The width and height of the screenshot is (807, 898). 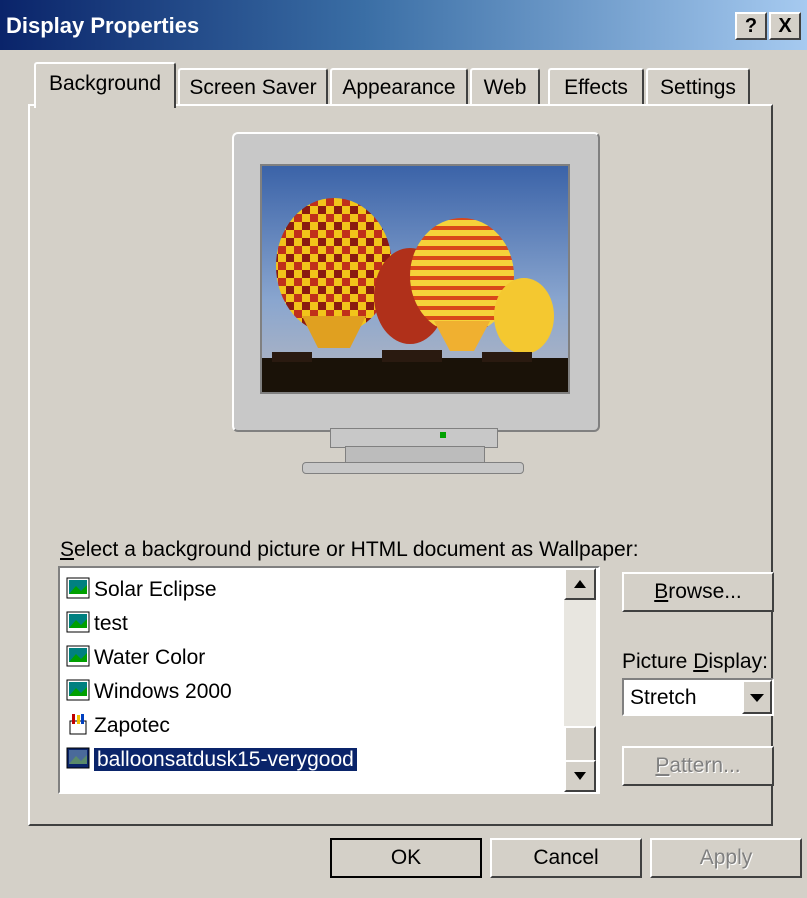 I want to click on paint-icon, so click(x=78, y=724).